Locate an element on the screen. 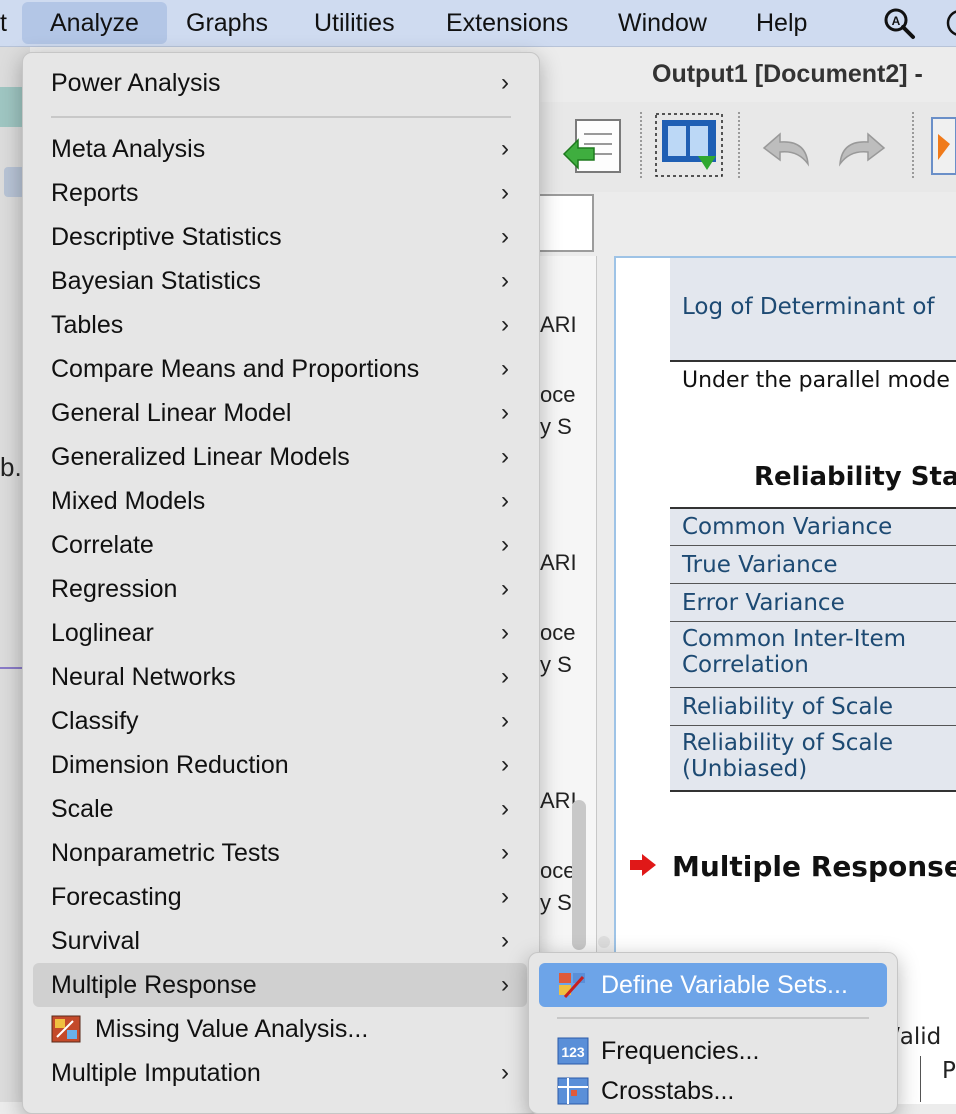  menu-help: Help is located at coordinates (781, 23).